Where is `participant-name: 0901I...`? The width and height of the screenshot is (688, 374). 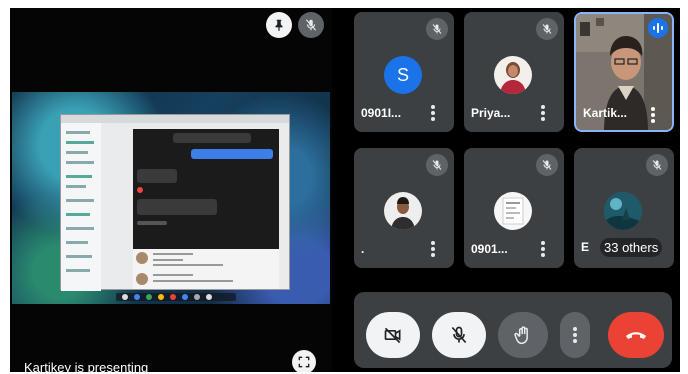
participant-name: 0901I... is located at coordinates (381, 113).